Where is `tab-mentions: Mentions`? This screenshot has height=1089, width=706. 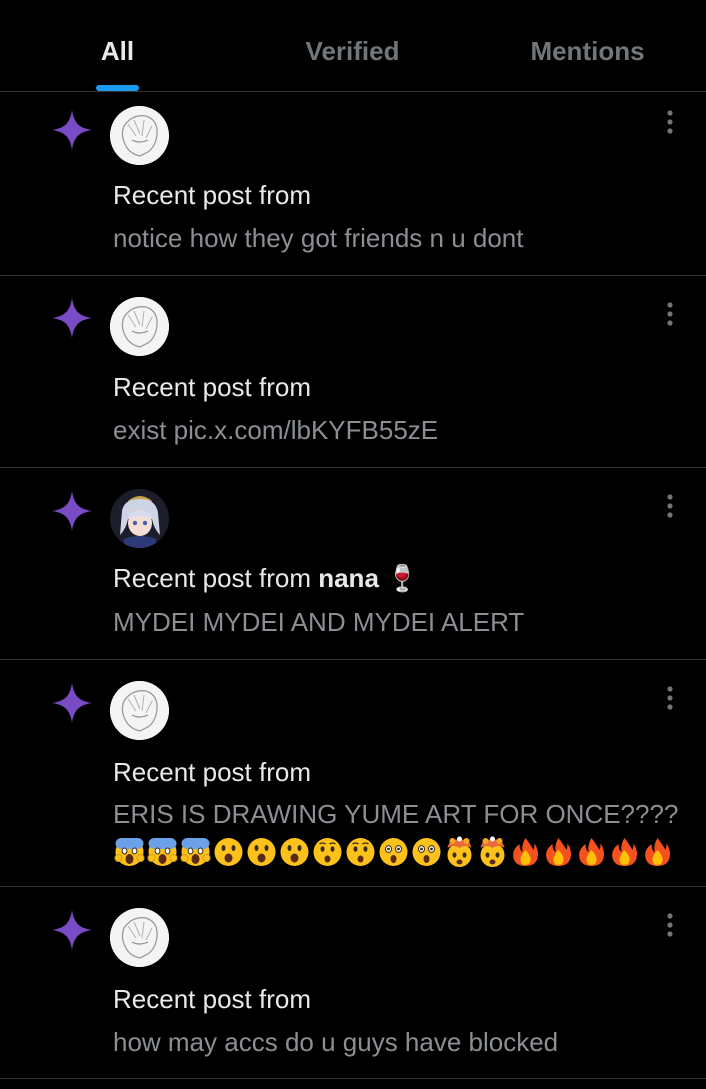 tab-mentions: Mentions is located at coordinates (587, 46).